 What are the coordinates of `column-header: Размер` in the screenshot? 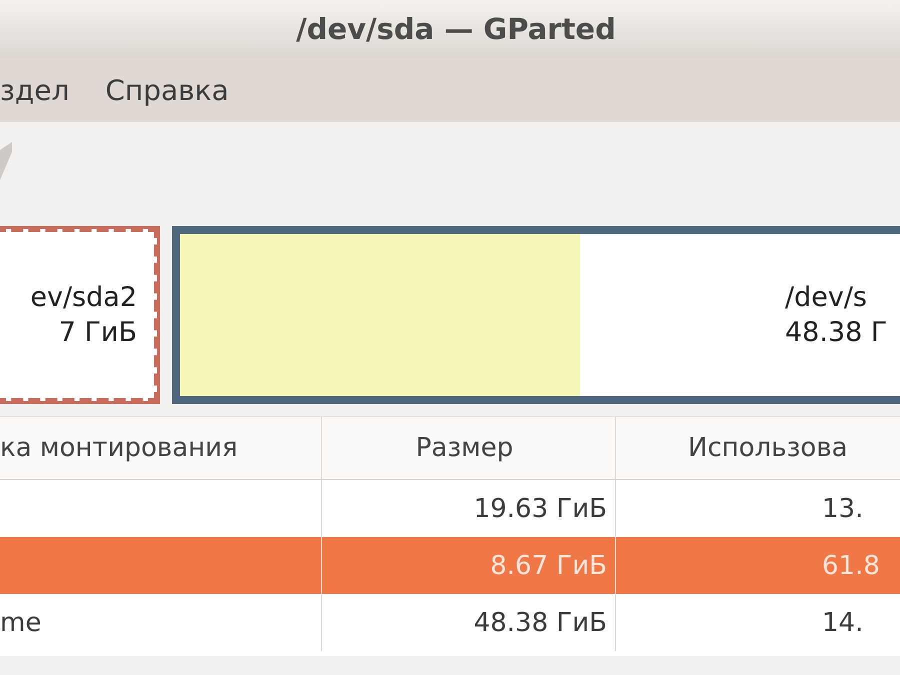 It's located at (469, 448).